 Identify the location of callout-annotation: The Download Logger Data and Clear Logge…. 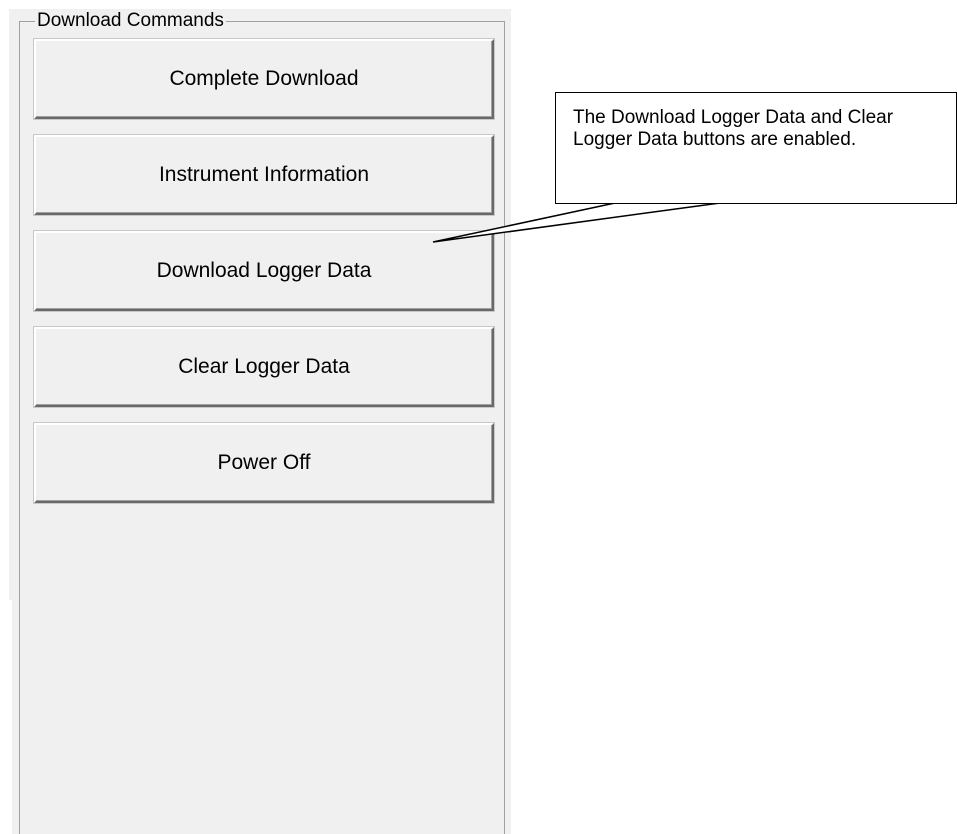
(756, 148).